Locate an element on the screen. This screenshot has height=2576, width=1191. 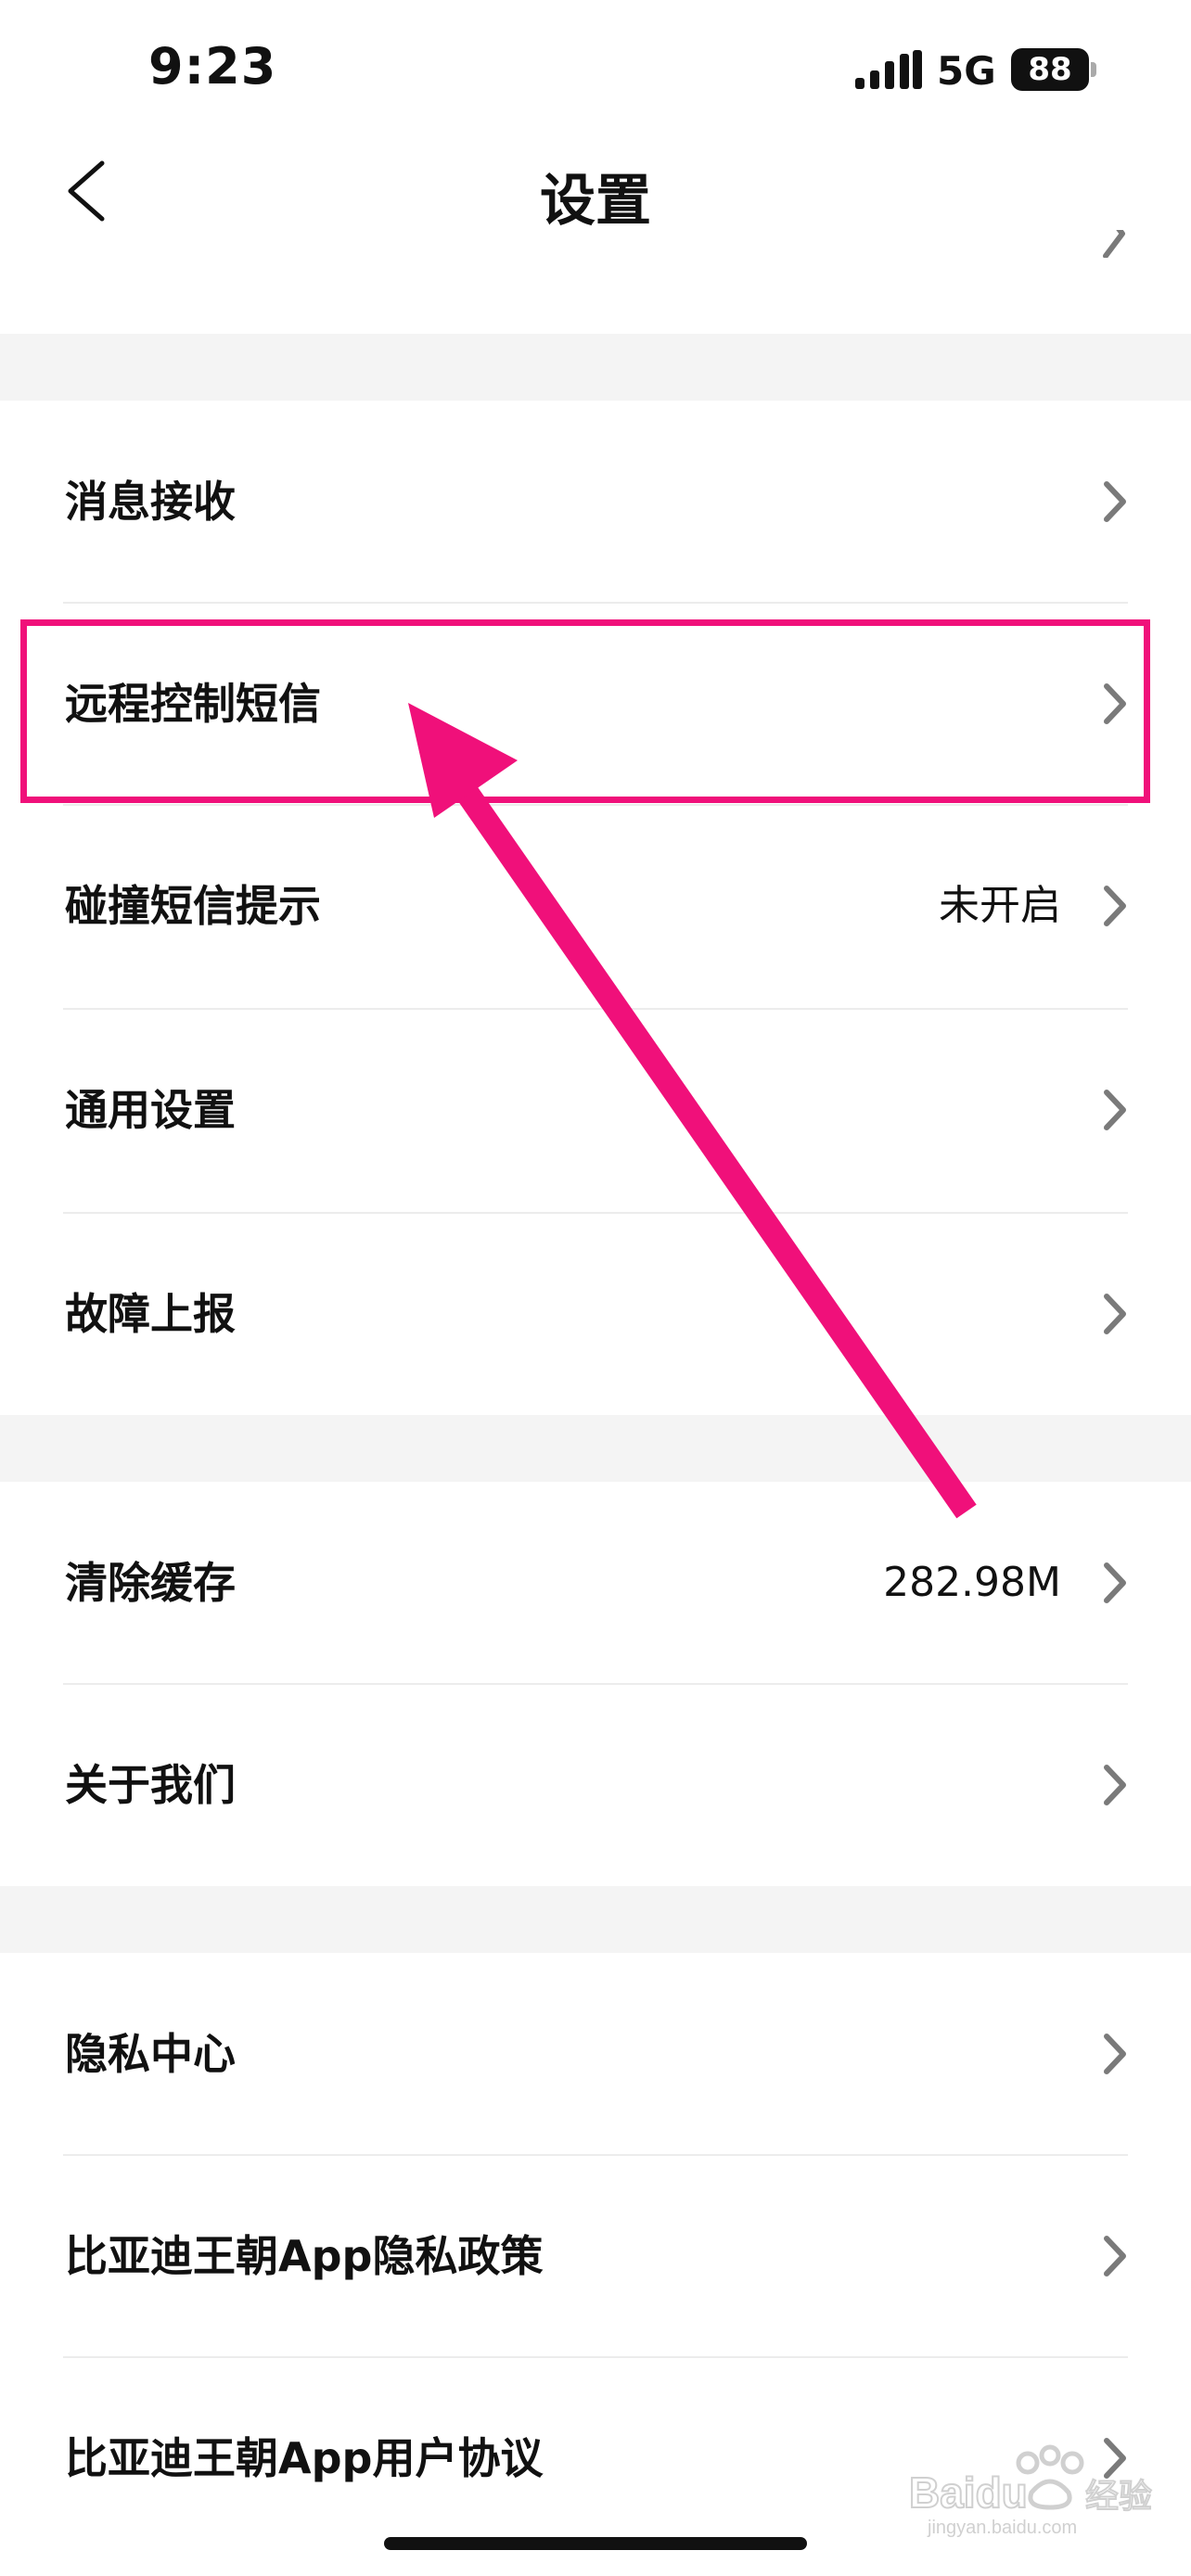
battery-icon: 88 is located at coordinates (1055, 69).